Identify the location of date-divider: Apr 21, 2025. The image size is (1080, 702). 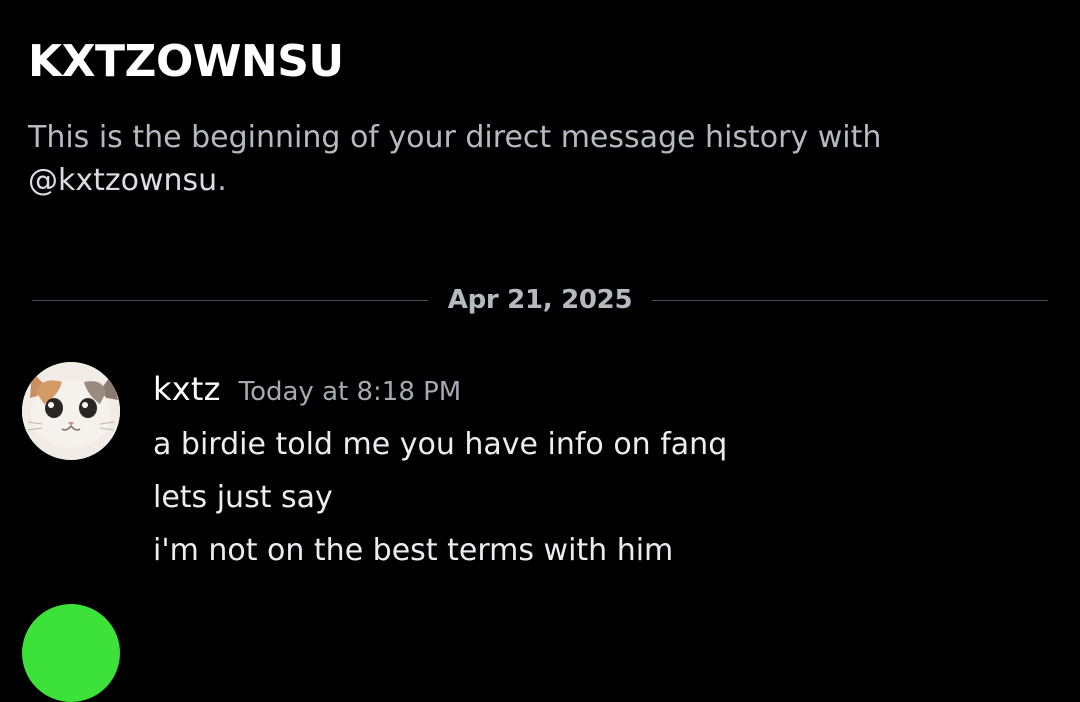
(540, 300).